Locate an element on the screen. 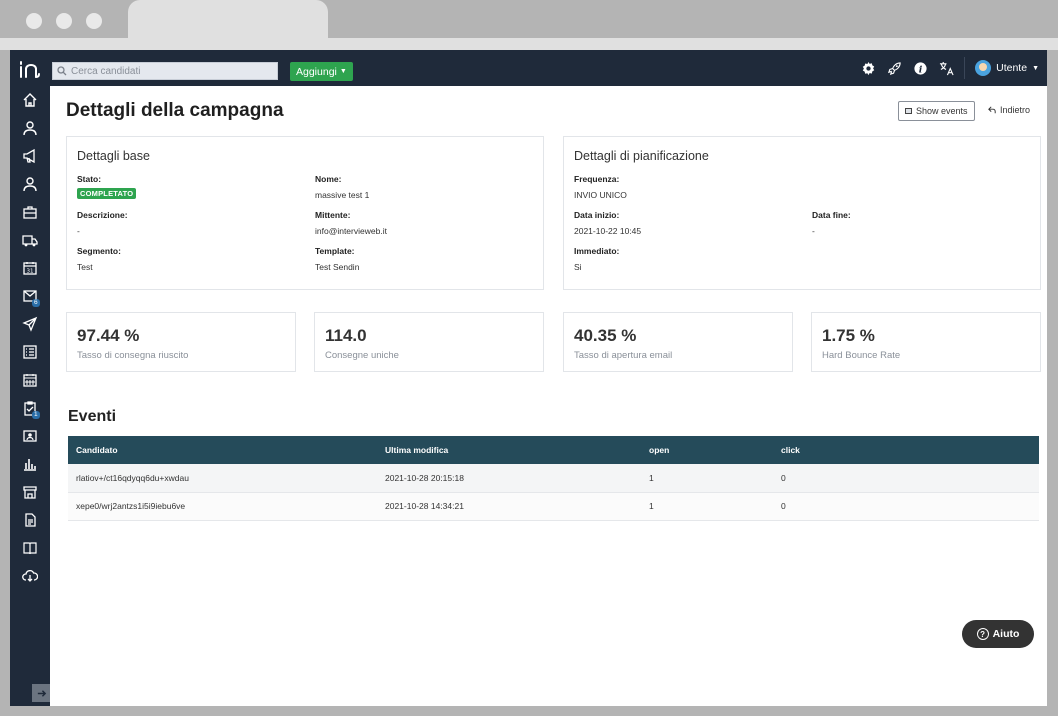 This screenshot has width=1058, height=716. calendar-icon: 31 is located at coordinates (30, 268).